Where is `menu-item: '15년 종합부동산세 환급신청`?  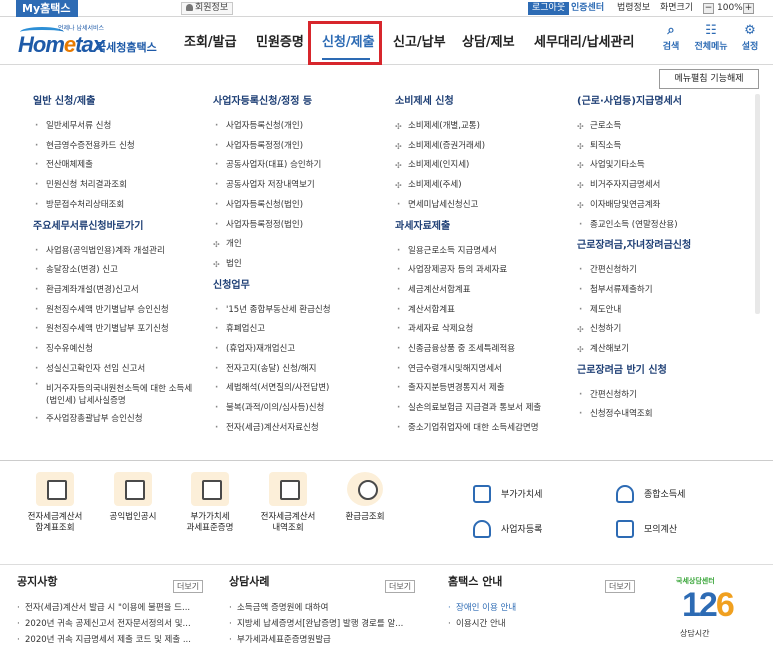 menu-item: '15년 종합부동산세 환급신청 is located at coordinates (298, 311).